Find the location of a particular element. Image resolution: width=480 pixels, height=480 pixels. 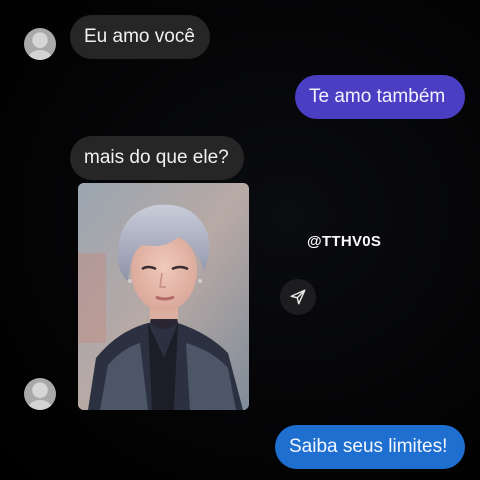

watermark-text: @TTHV0S is located at coordinates (344, 241).